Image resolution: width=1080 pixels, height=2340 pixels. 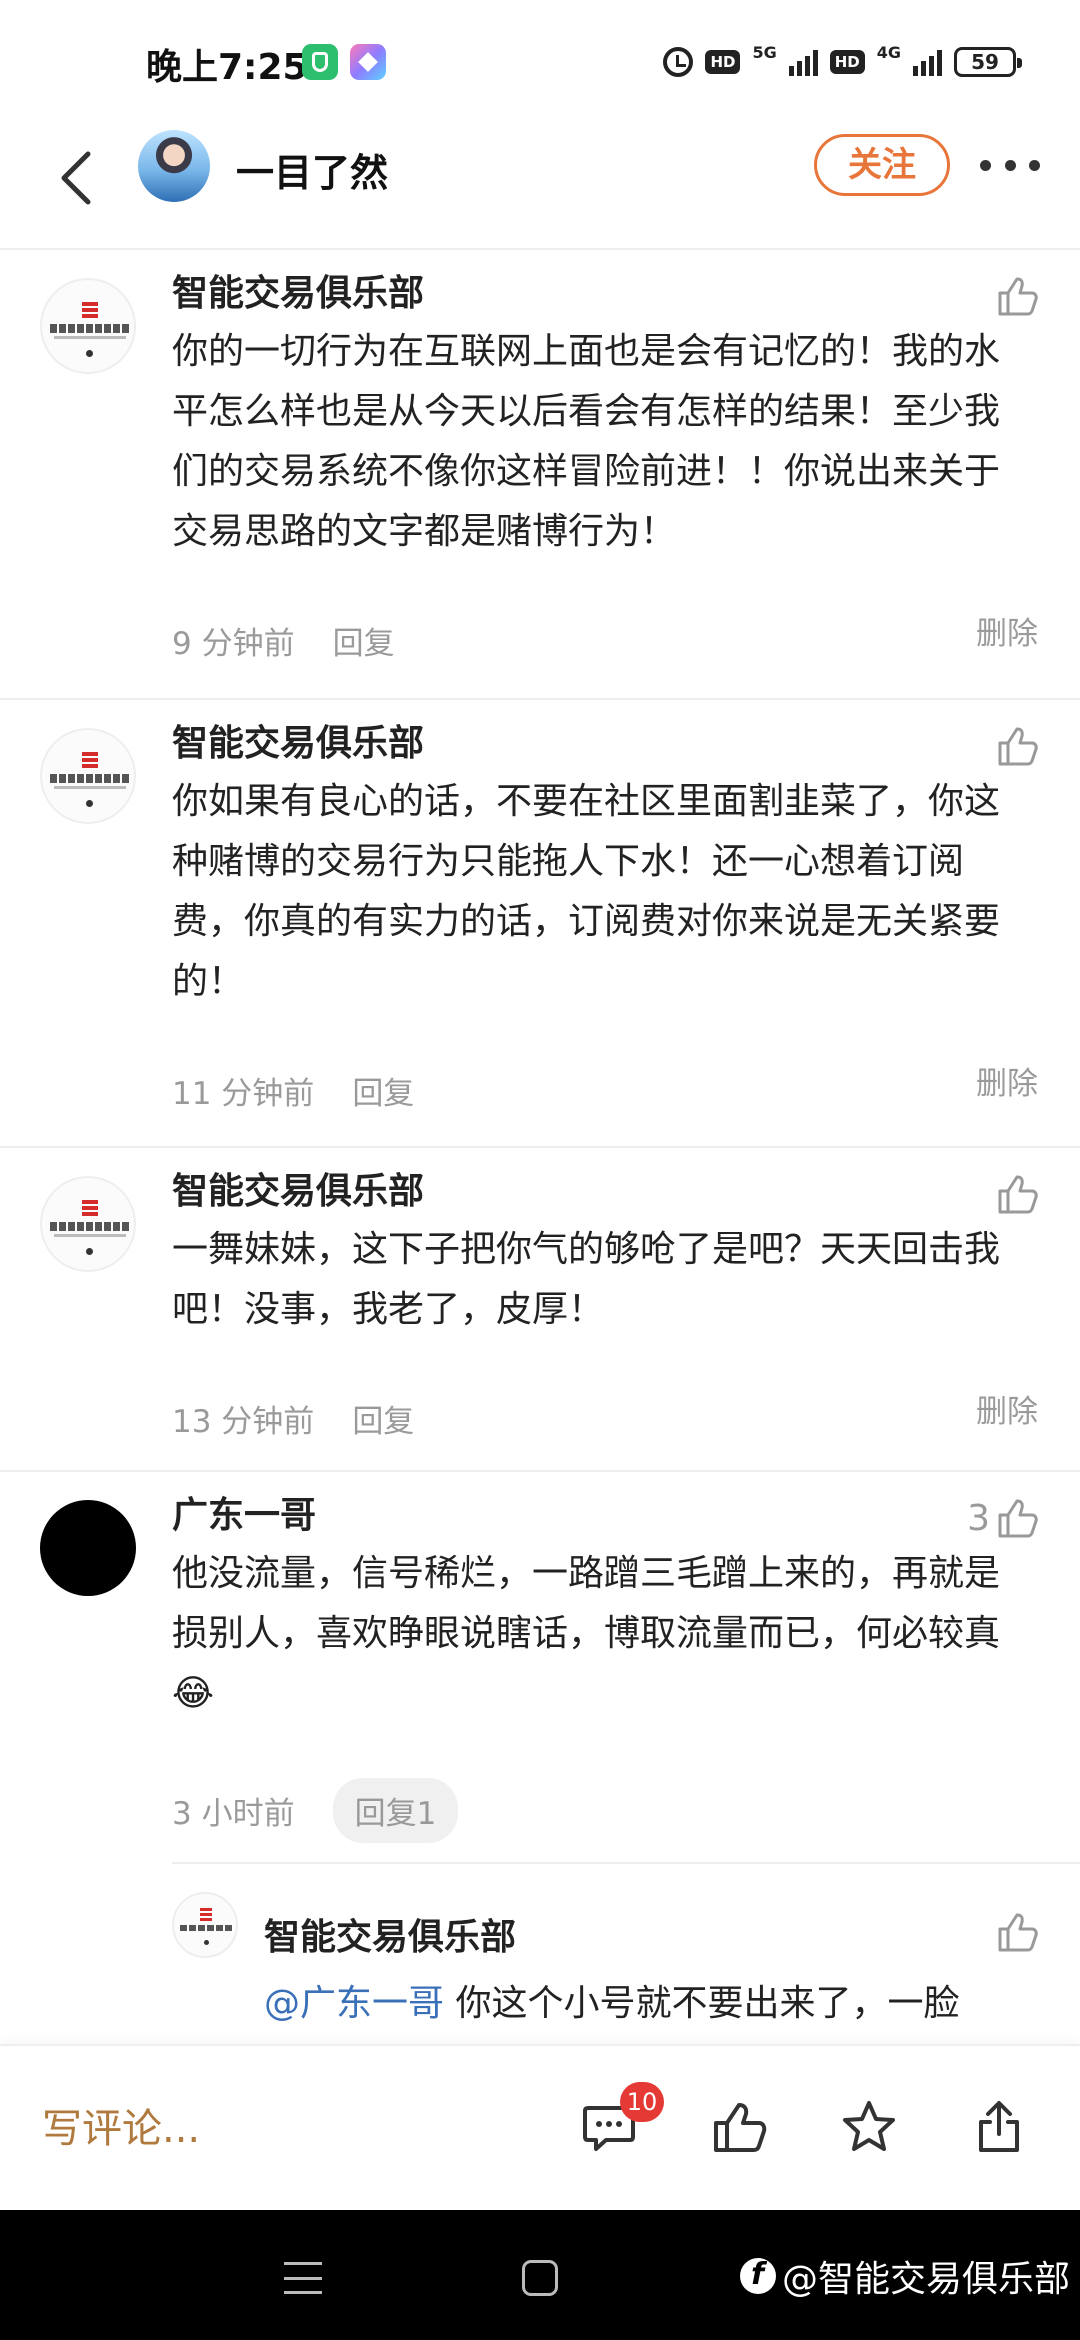 I want to click on network-type-2: 4G, so click(x=888, y=52).